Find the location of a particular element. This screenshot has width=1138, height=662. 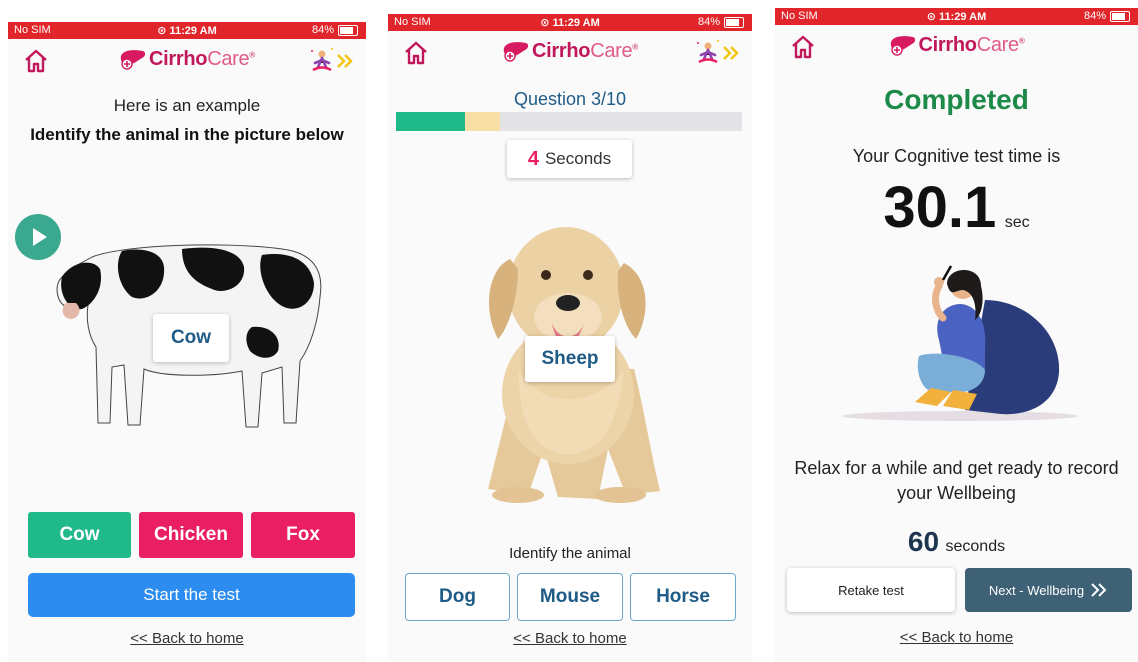

next-wellbeing-button: Next - Wellbeing is located at coordinates (1048, 590).